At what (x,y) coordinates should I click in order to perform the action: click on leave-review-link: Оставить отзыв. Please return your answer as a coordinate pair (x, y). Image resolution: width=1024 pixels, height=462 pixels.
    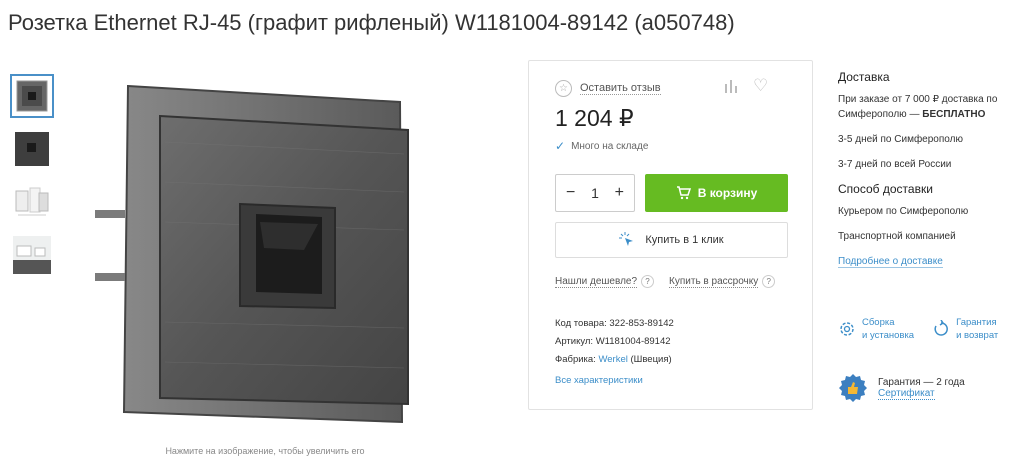
    Looking at the image, I should click on (620, 88).